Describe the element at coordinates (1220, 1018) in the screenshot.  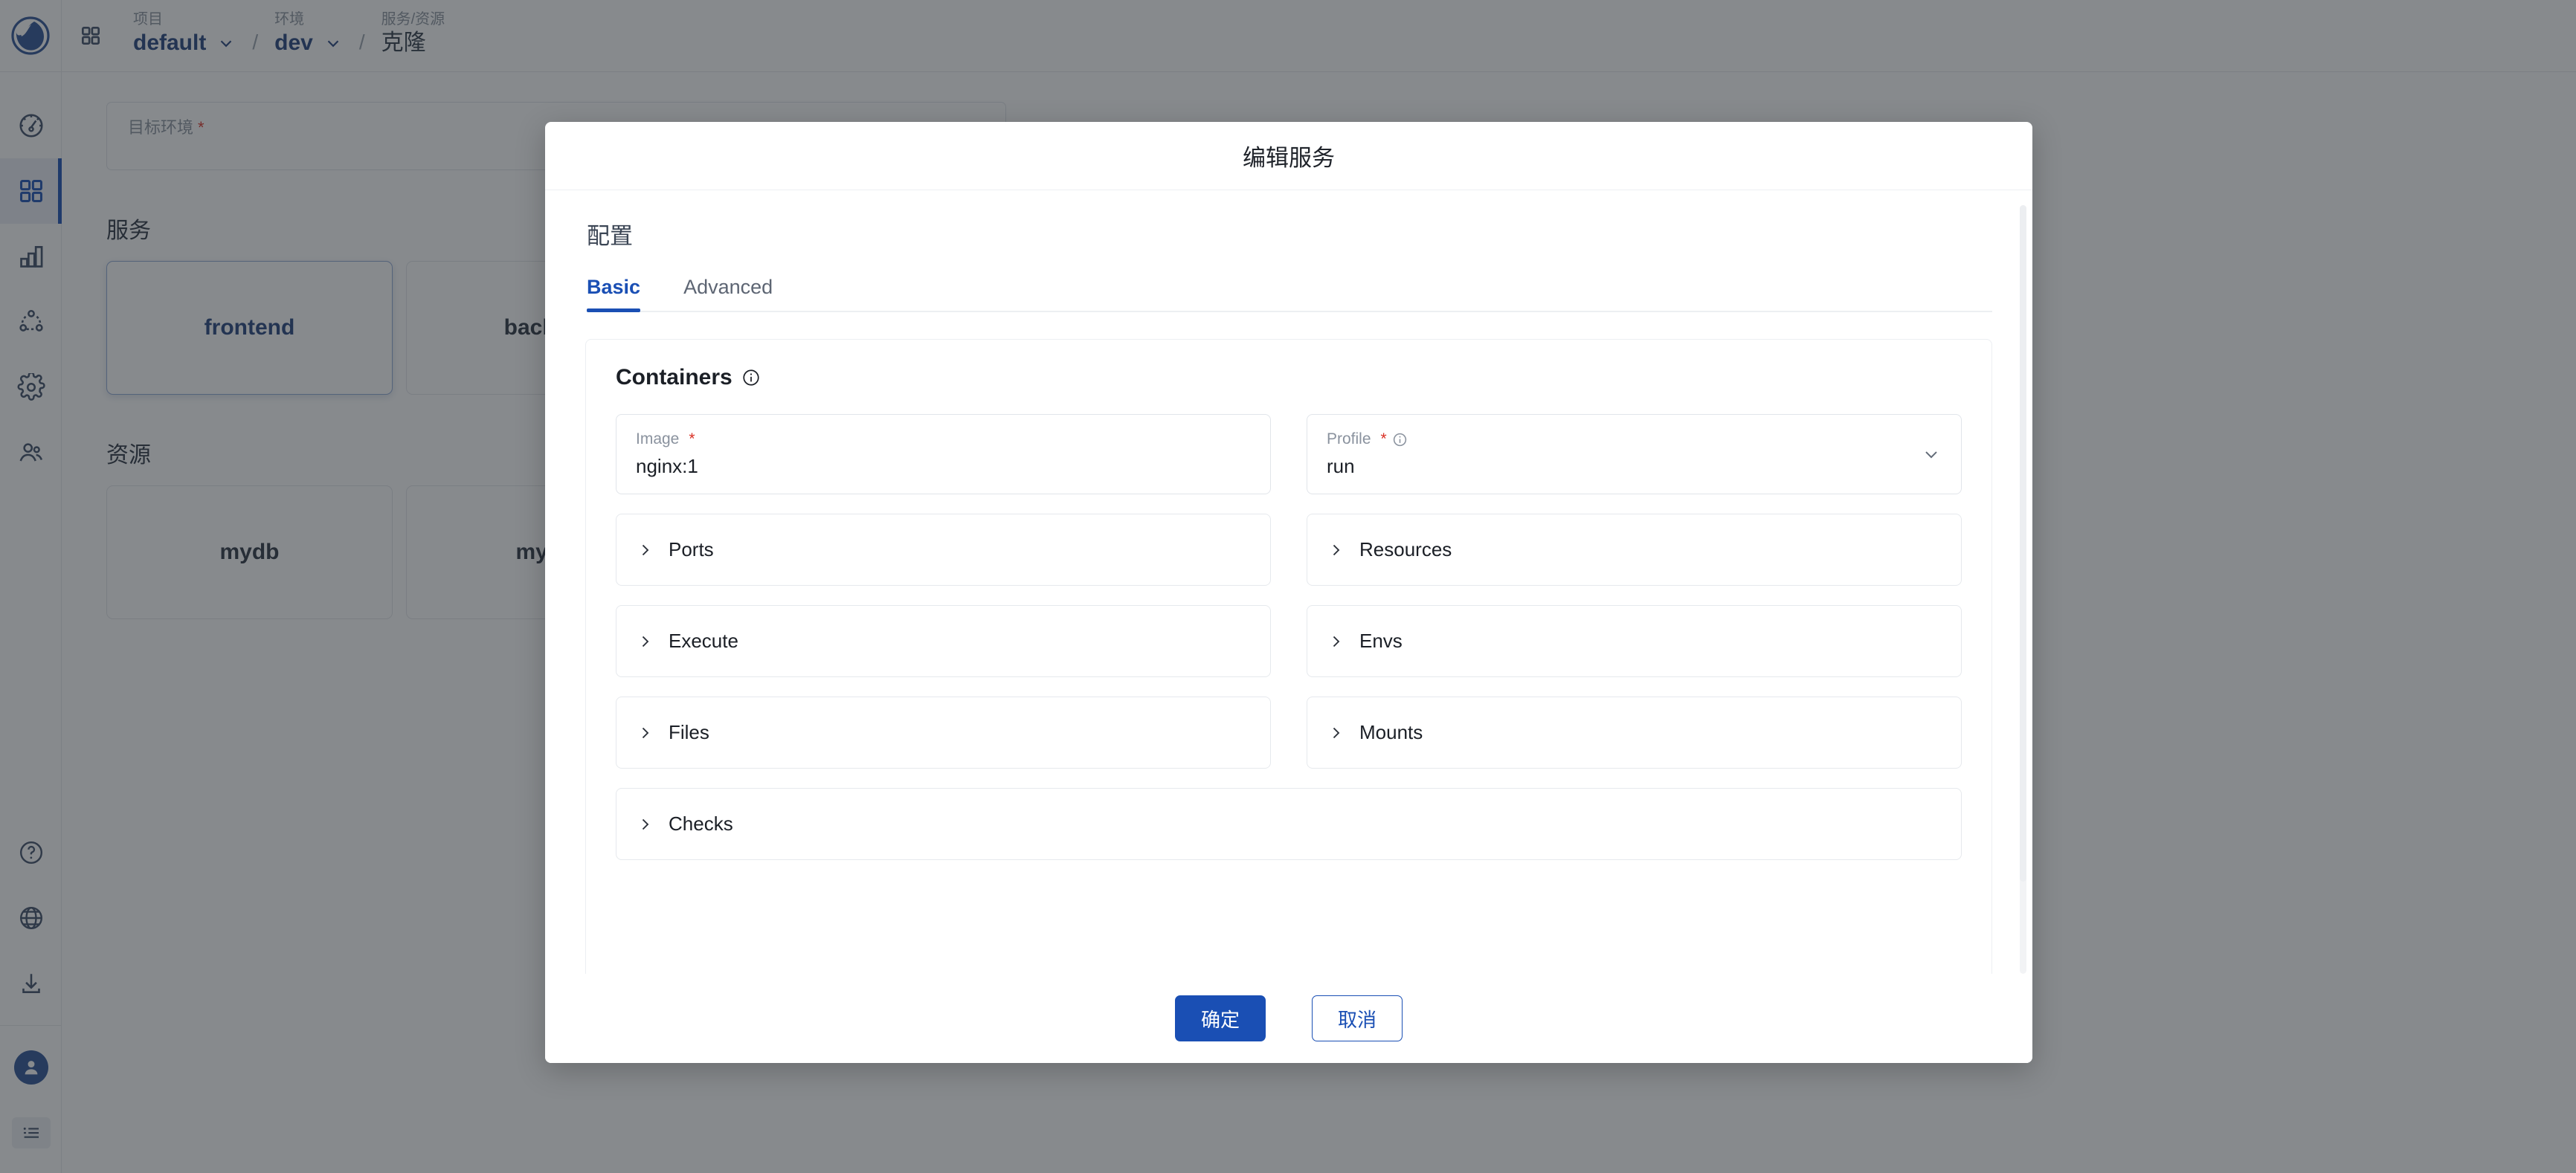
I see `confirm-button: 确定` at that location.